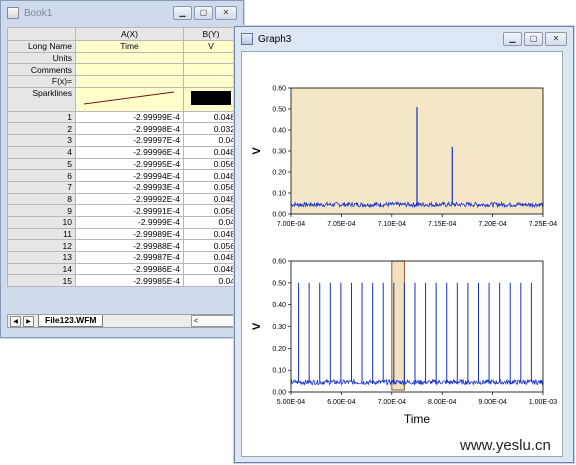 This screenshot has width=576, height=465. What do you see at coordinates (211, 58) in the screenshot?
I see `units-b` at bounding box center [211, 58].